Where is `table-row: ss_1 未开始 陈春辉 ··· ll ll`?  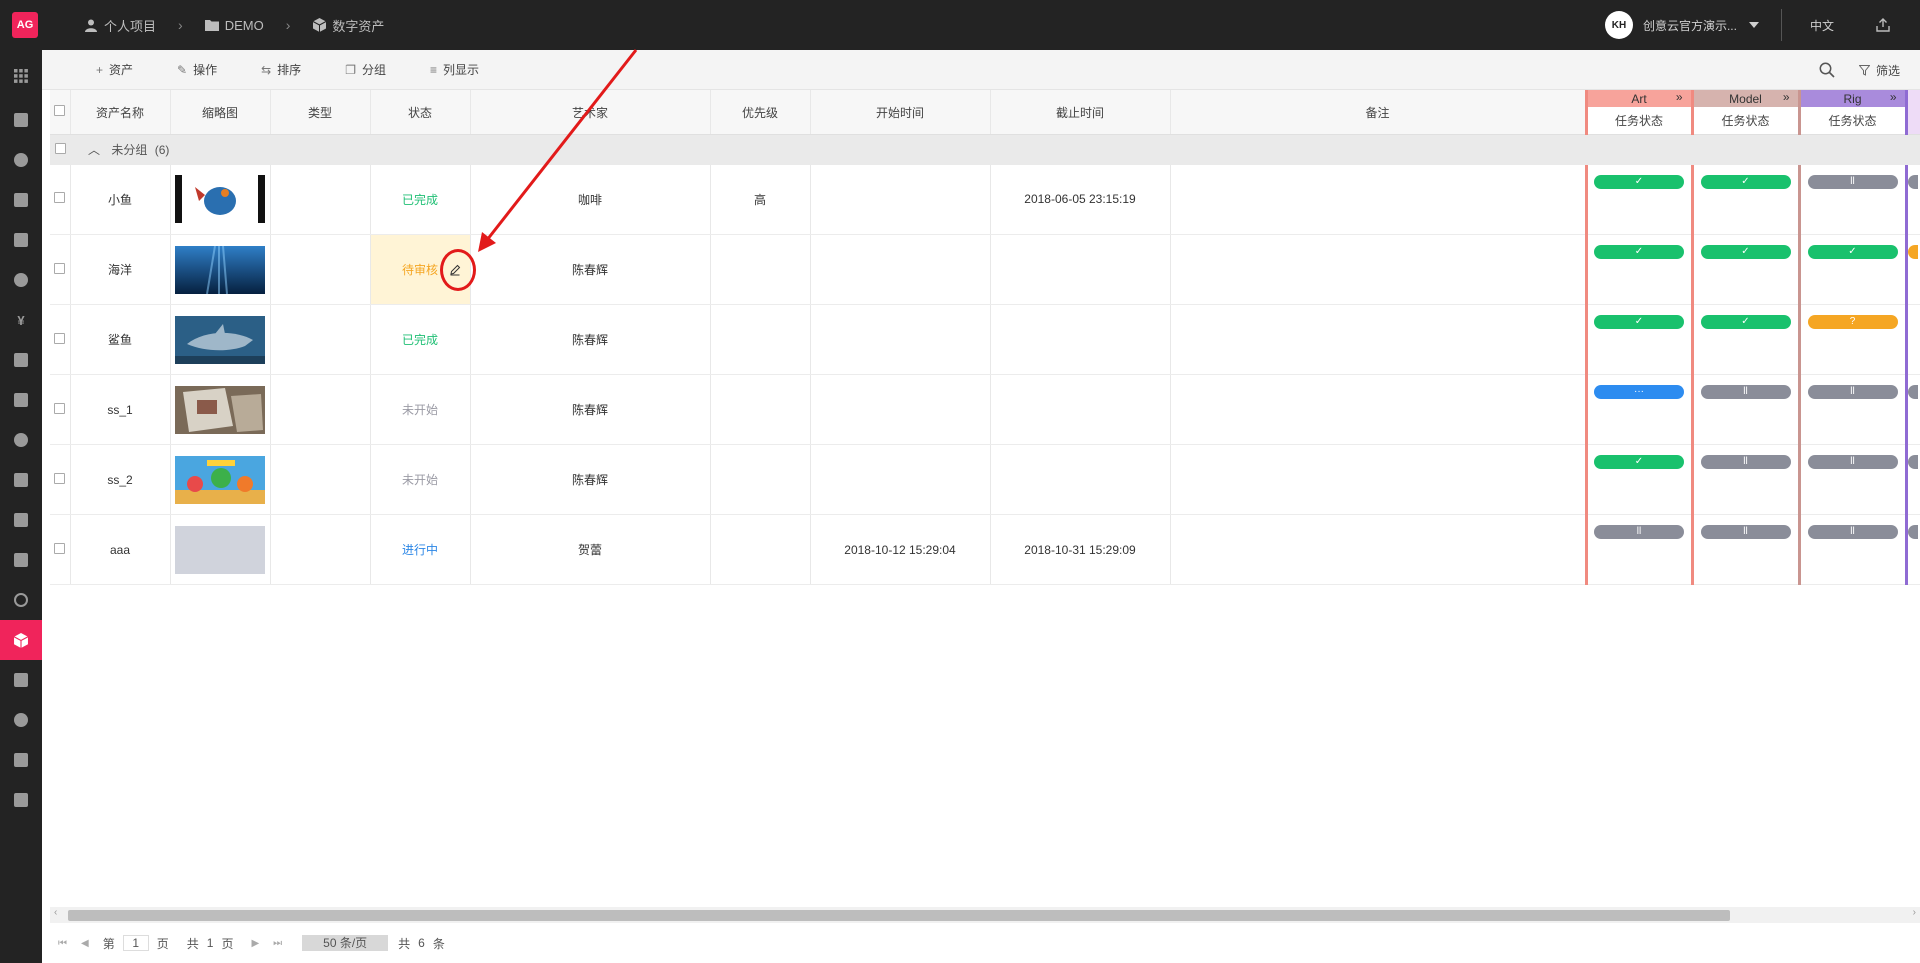
table-row: ss_1 未开始 陈春辉 ··· ll ll is located at coordinates (985, 409).